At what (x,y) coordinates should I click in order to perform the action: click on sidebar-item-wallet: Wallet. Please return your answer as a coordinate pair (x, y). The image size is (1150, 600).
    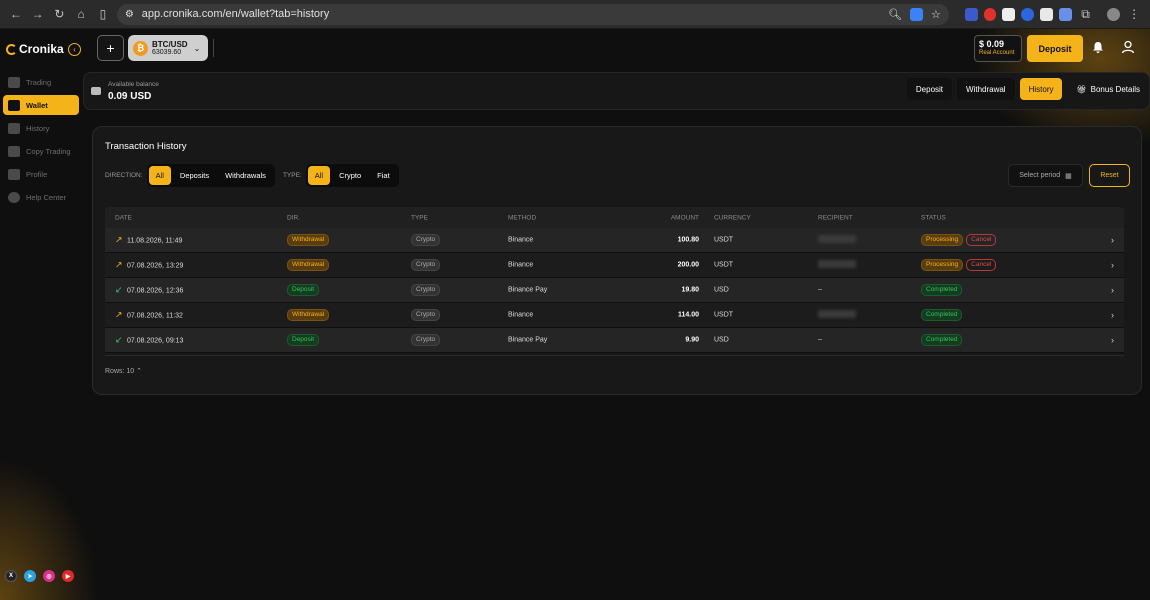
    Looking at the image, I should click on (41, 105).